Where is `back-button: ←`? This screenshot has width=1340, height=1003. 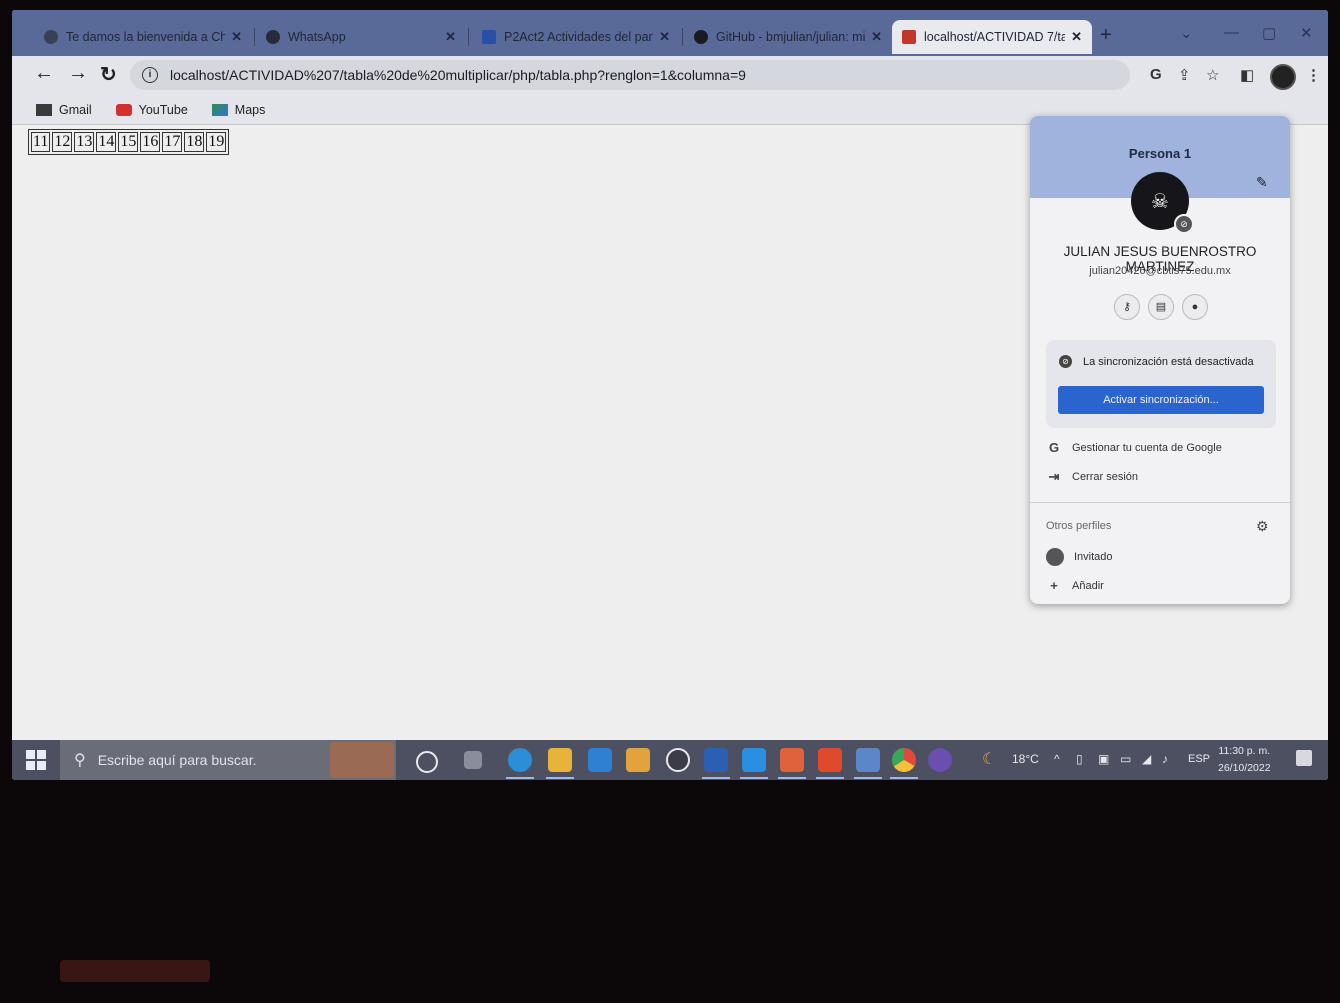
back-button: ← is located at coordinates (44, 73).